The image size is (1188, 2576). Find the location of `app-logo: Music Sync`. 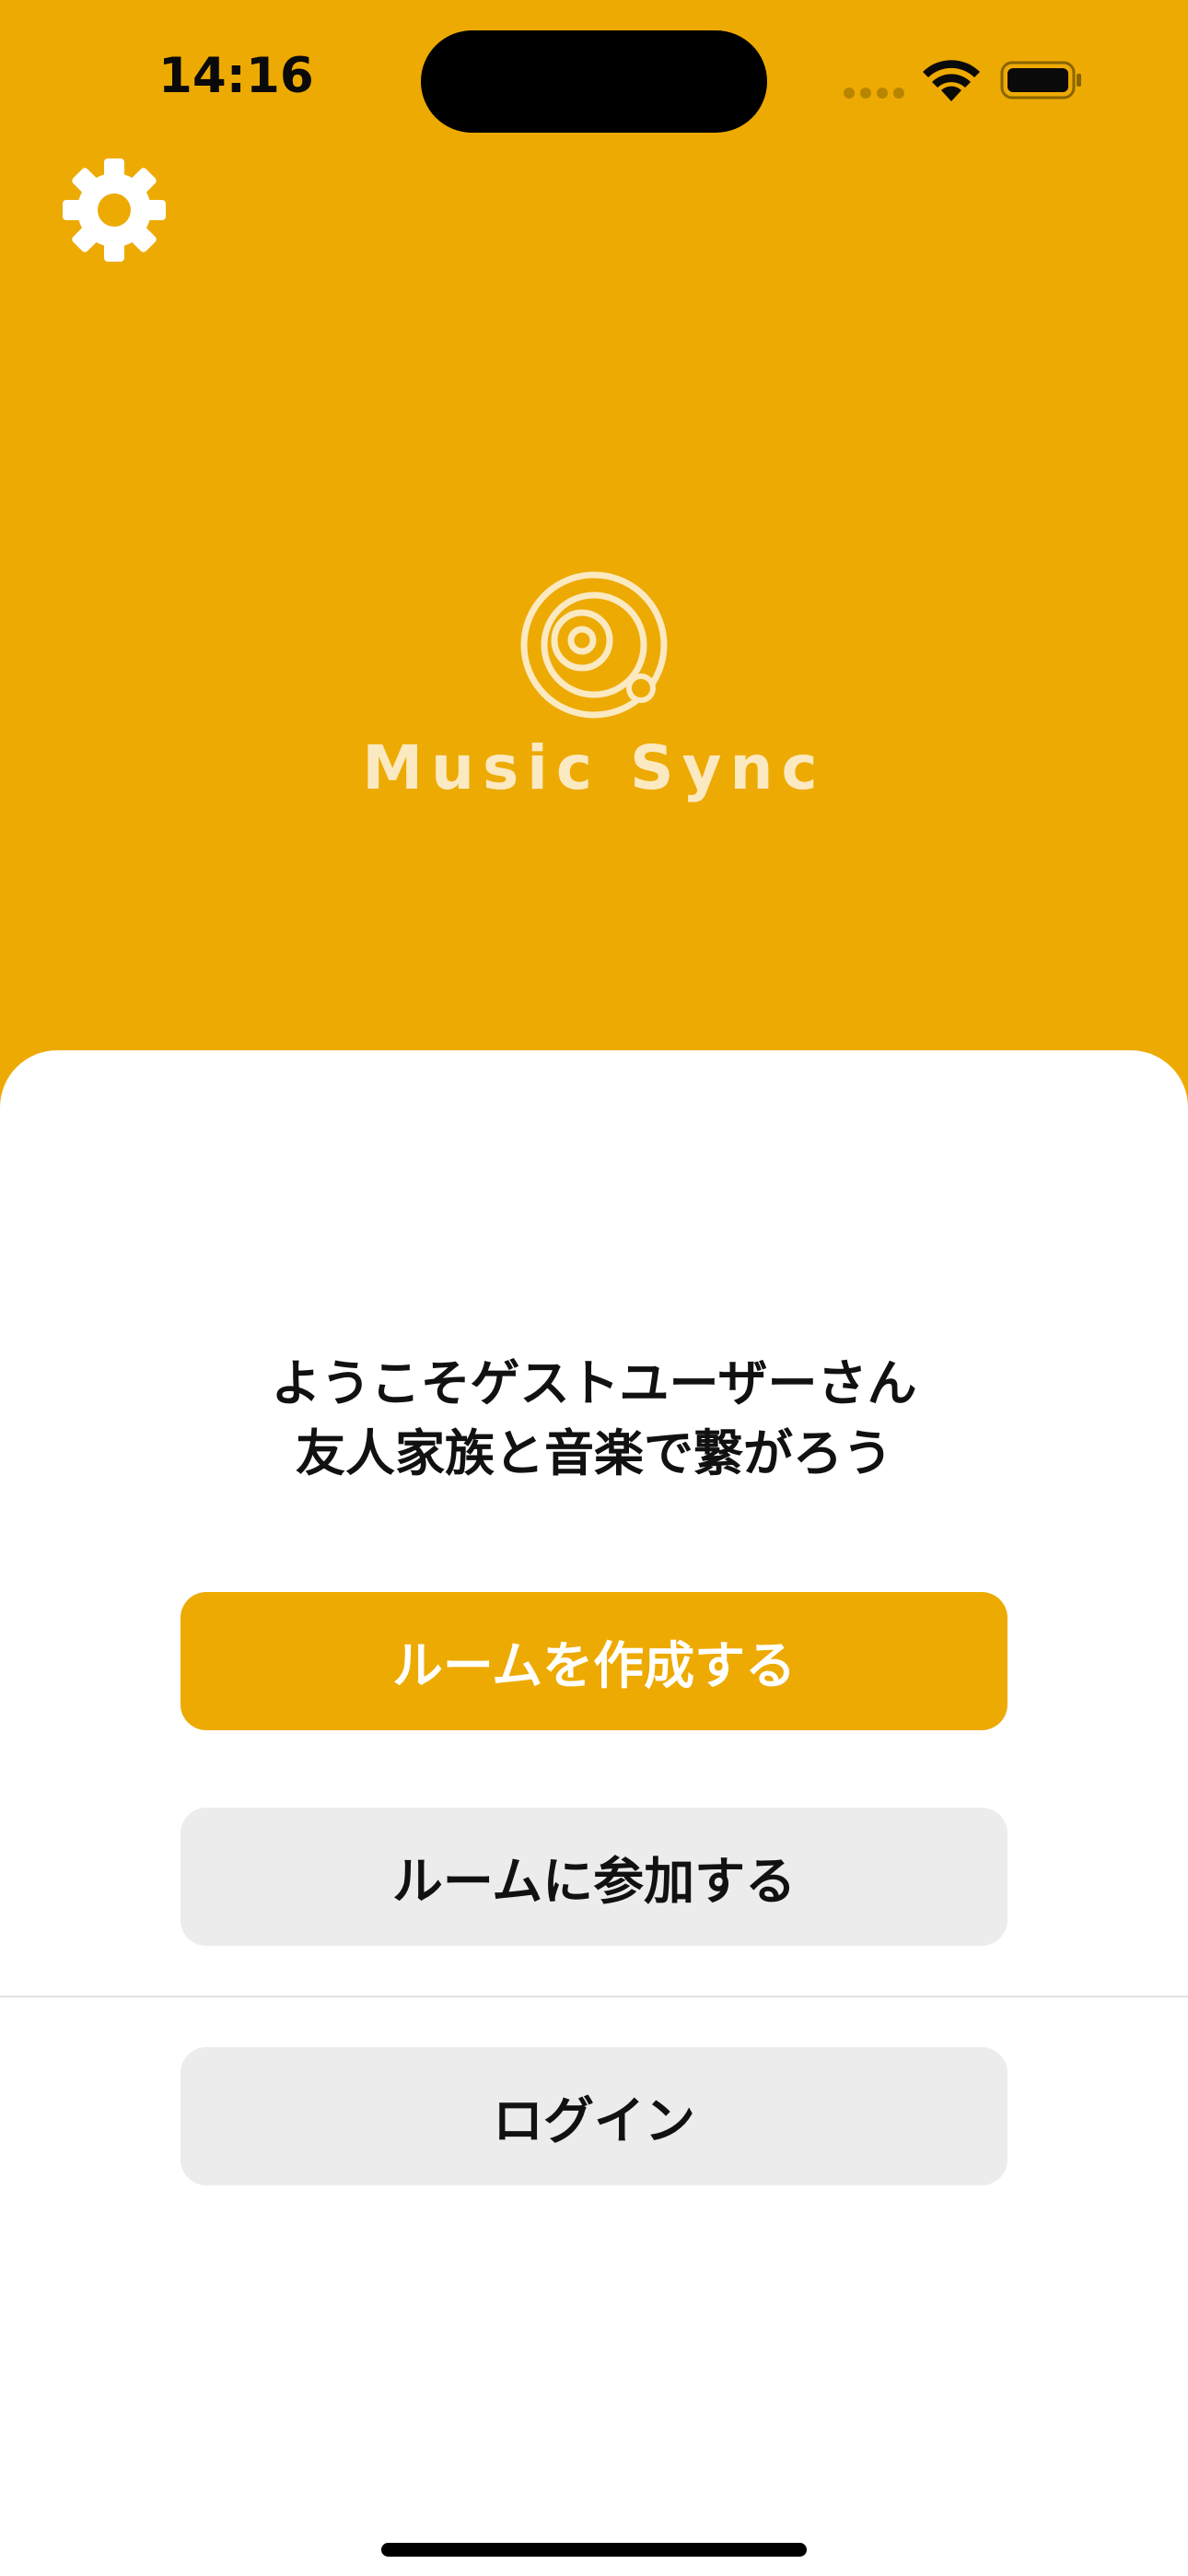

app-logo: Music Sync is located at coordinates (594, 691).